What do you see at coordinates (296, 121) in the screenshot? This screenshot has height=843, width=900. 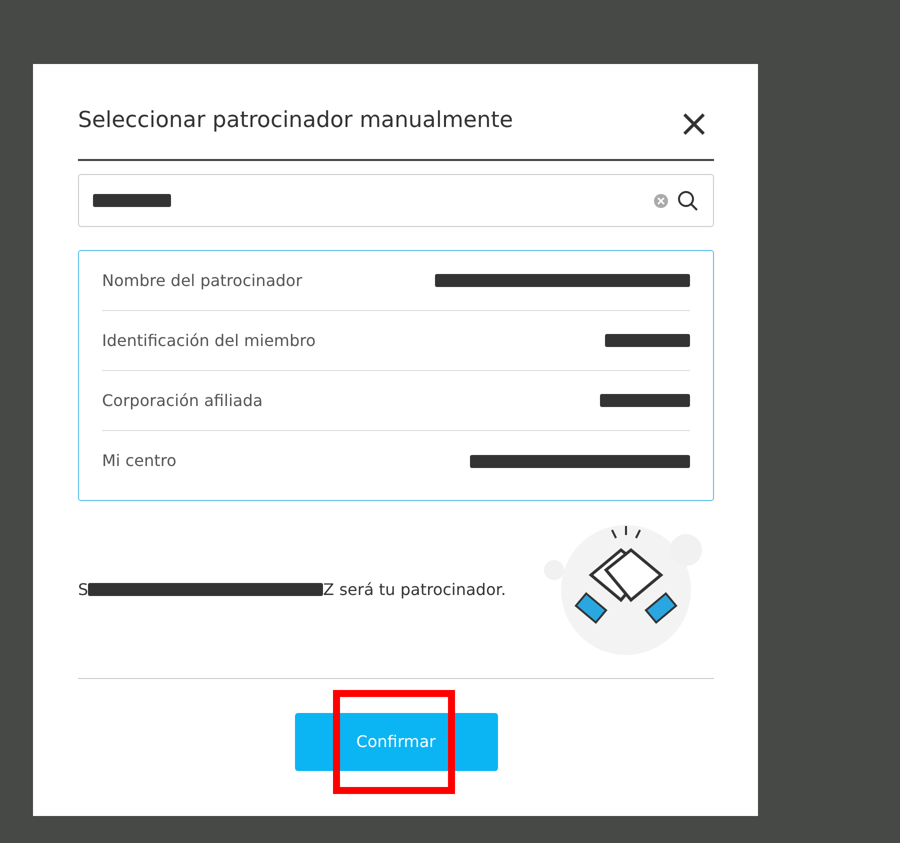 I see `dialog-title: Seleccionar patrocinador manualmente` at bounding box center [296, 121].